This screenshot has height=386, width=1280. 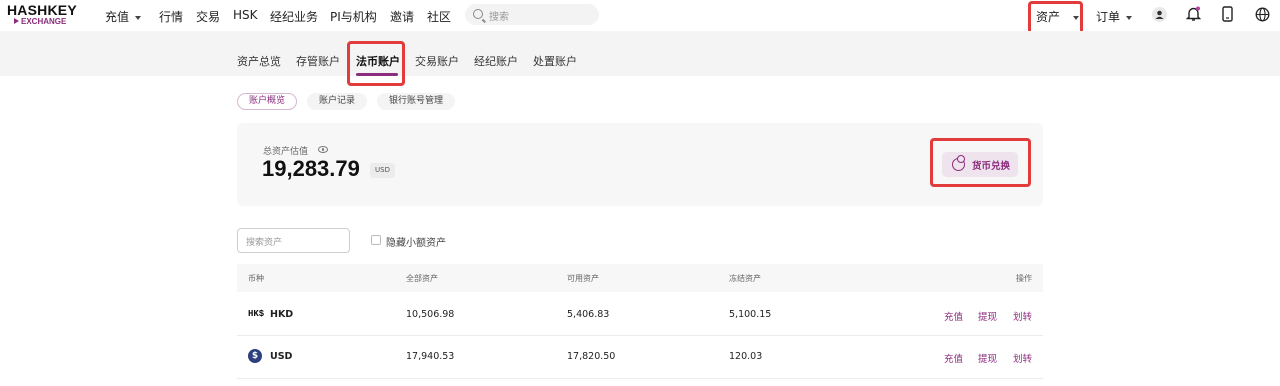 I want to click on nav-deposit: 充值, so click(x=123, y=16).